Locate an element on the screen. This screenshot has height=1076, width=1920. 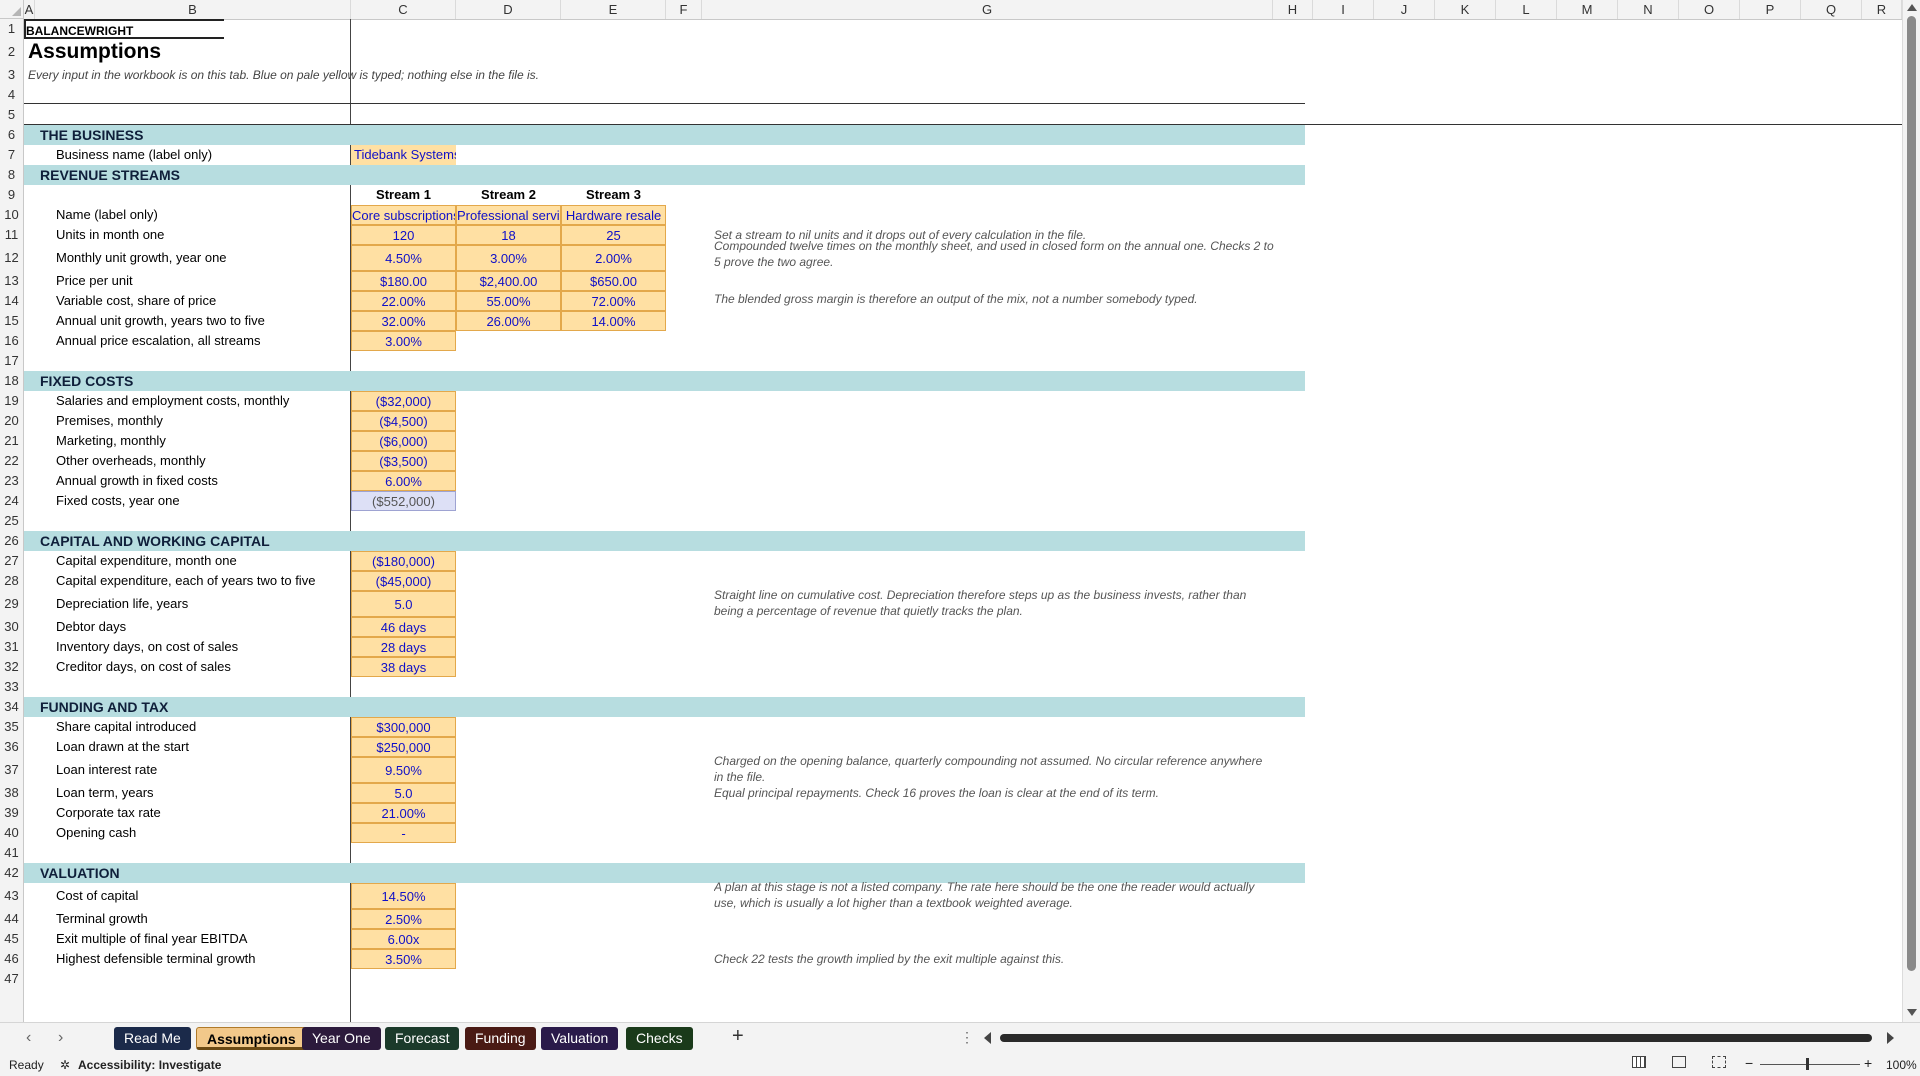
row-label: Loan interest rate is located at coordinates (213, 770).